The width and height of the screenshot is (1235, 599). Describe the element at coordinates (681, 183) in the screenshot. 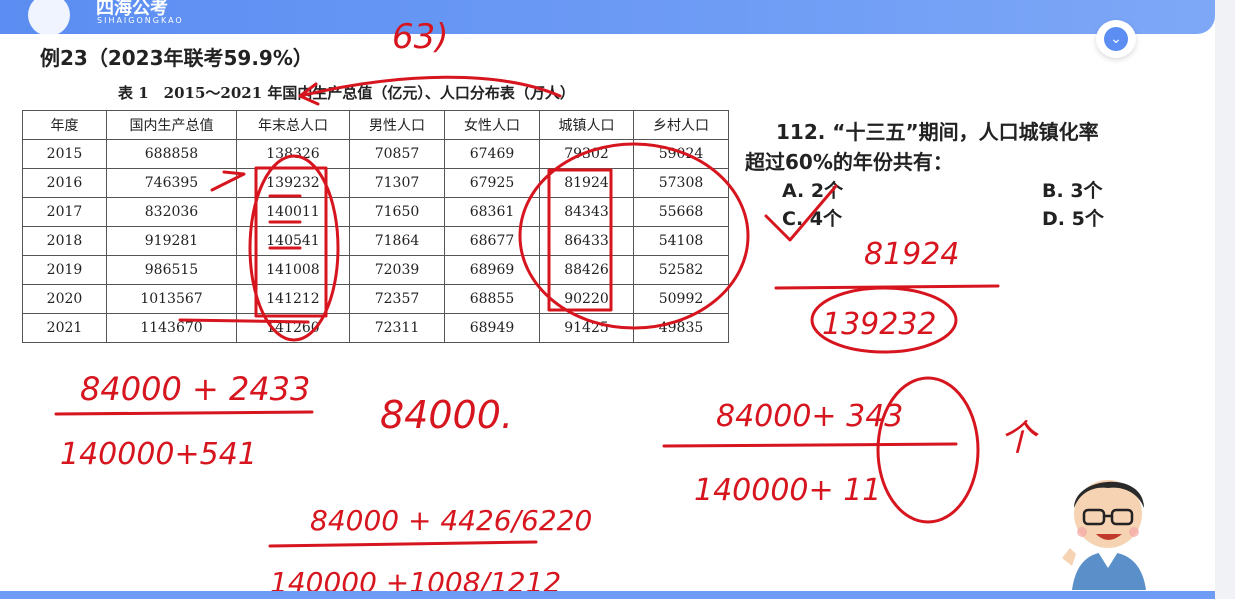

I see `table-cell: 57308` at that location.